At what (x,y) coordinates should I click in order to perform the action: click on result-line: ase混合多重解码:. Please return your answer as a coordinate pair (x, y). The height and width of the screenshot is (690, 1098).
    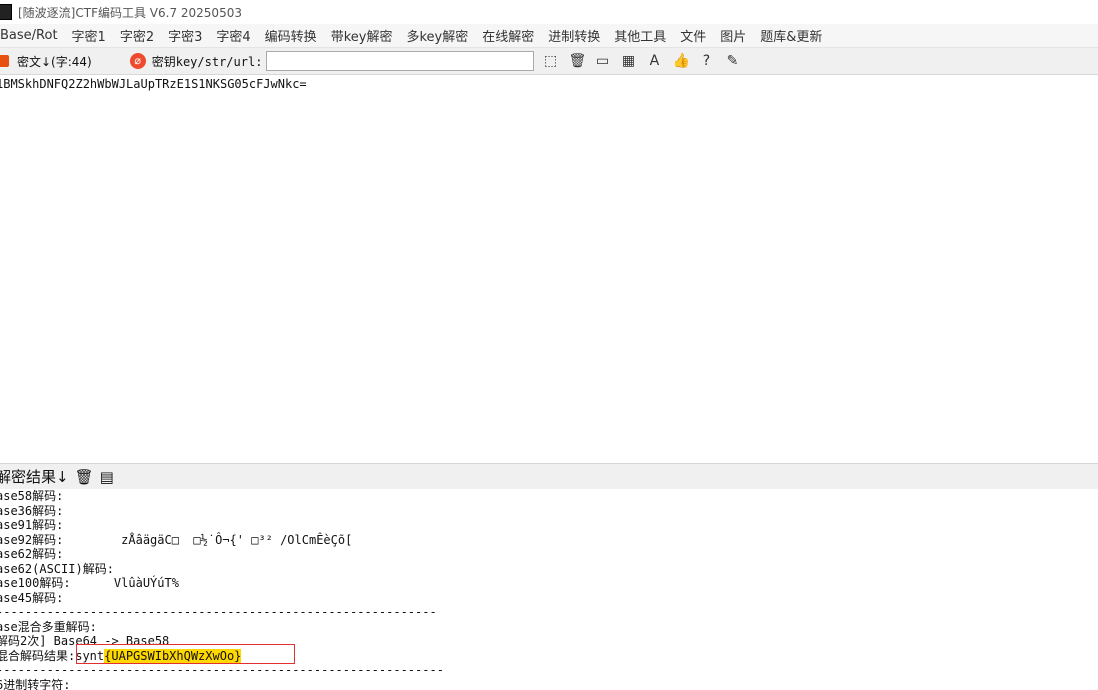
    Looking at the image, I should click on (48, 626).